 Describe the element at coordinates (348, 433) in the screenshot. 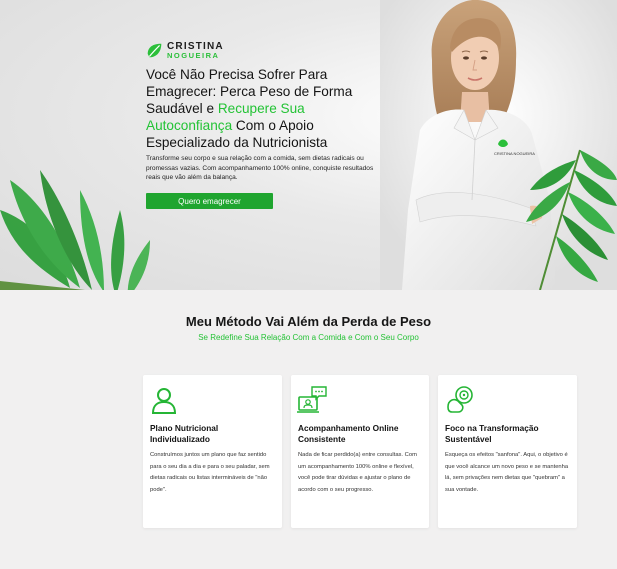

I see `card-title: Acompanhamento Online Consistente` at that location.